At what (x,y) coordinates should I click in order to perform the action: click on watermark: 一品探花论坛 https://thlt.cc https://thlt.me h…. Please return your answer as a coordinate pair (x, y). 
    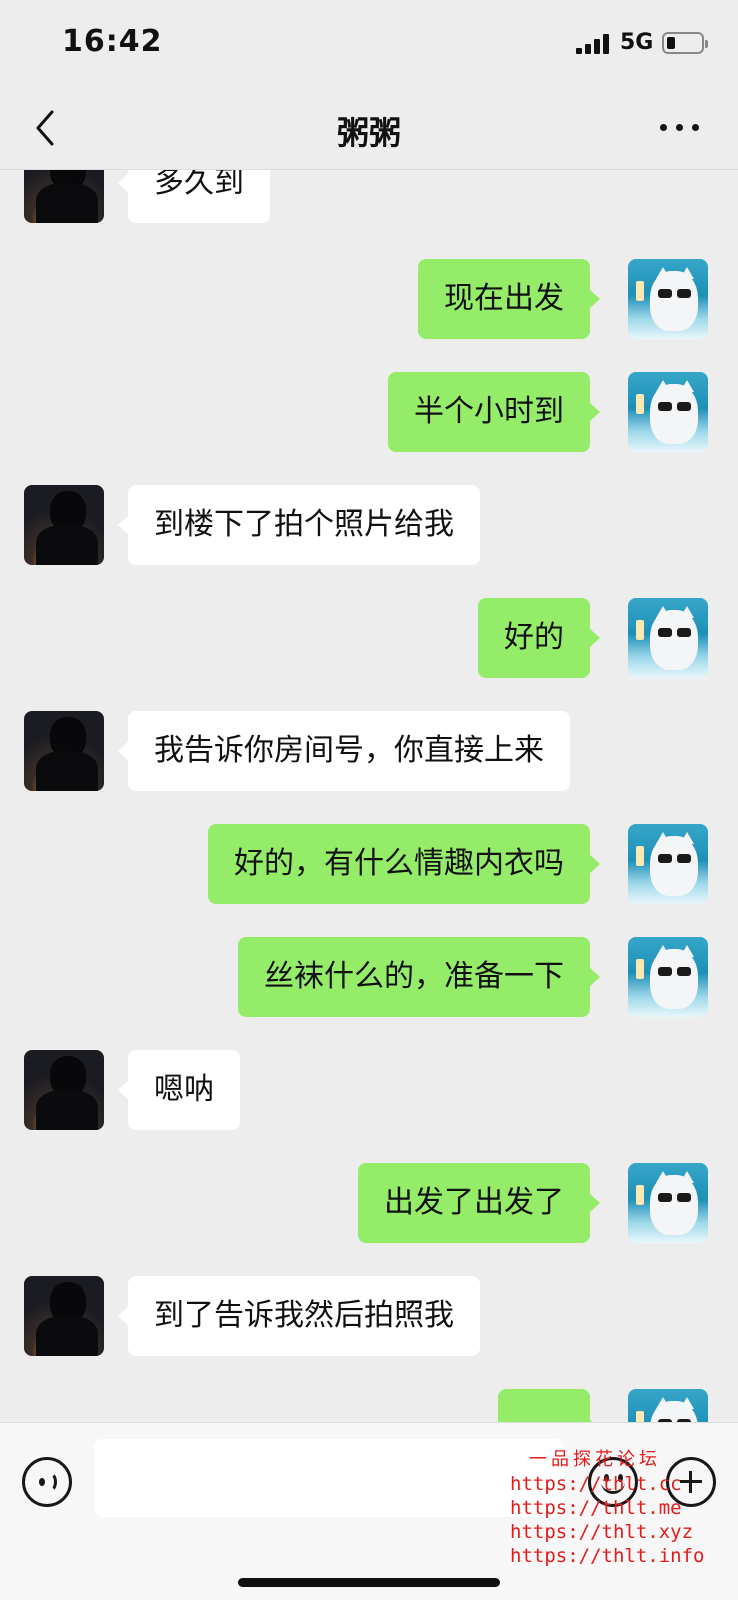
    Looking at the image, I should click on (607, 1508).